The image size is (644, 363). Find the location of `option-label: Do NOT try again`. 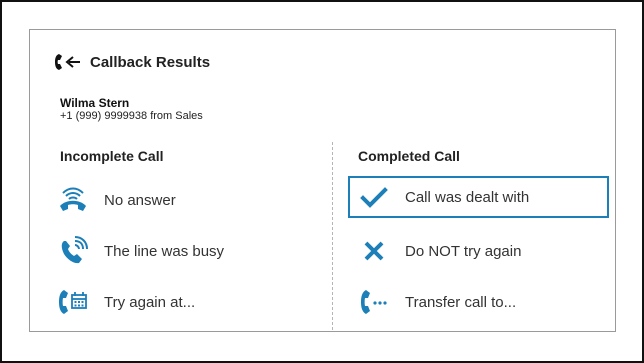

option-label: Do NOT try again is located at coordinates (463, 251).